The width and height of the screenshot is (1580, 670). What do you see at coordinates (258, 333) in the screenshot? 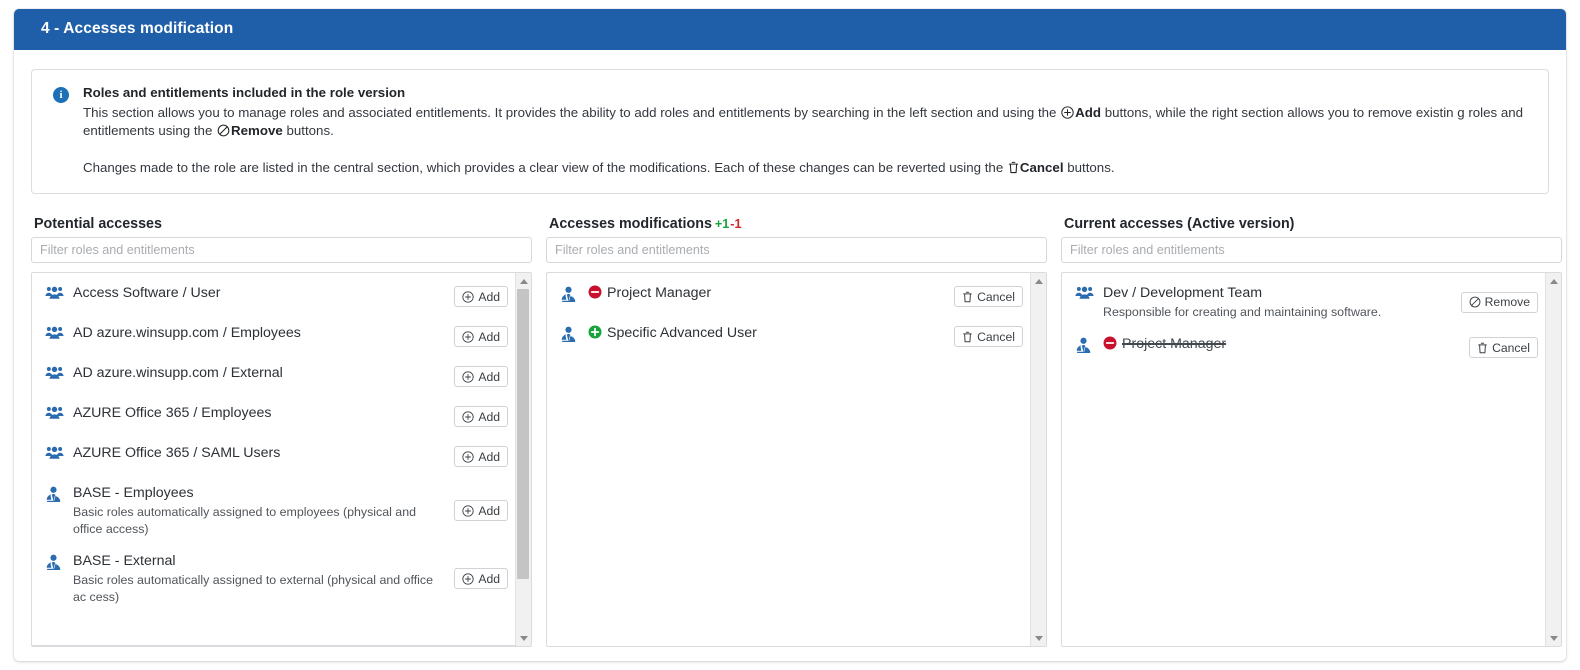
I see `list-item-label: AD azure.winsupp.com / Employees` at bounding box center [258, 333].